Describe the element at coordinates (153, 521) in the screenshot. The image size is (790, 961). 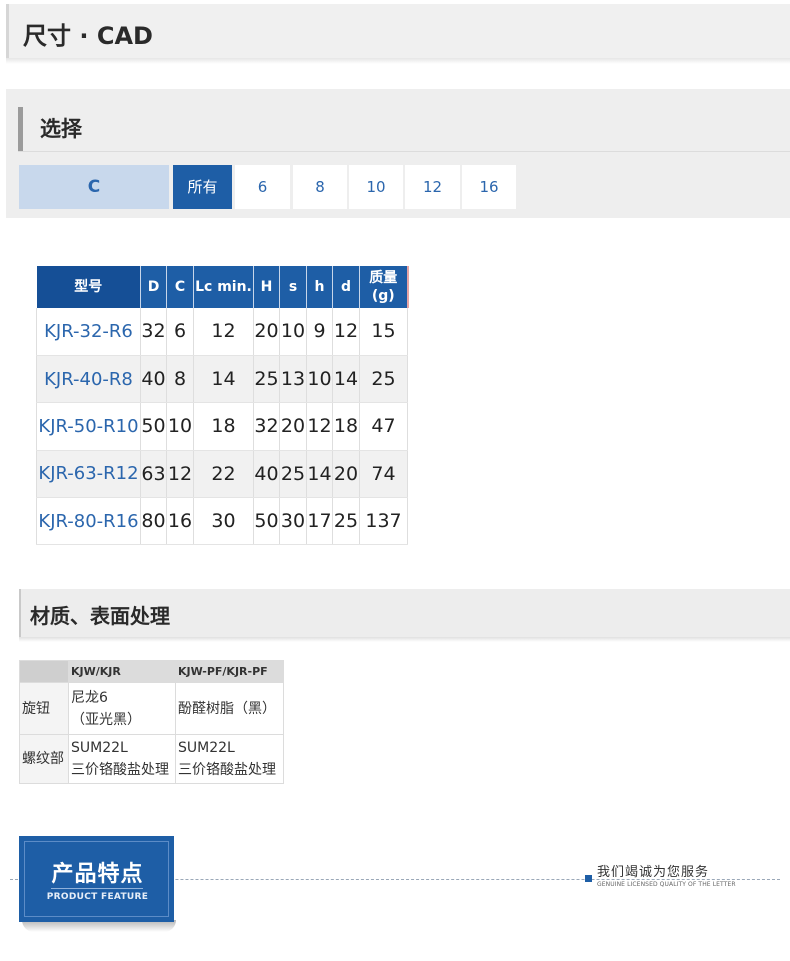
I see `cell-value: 80` at that location.